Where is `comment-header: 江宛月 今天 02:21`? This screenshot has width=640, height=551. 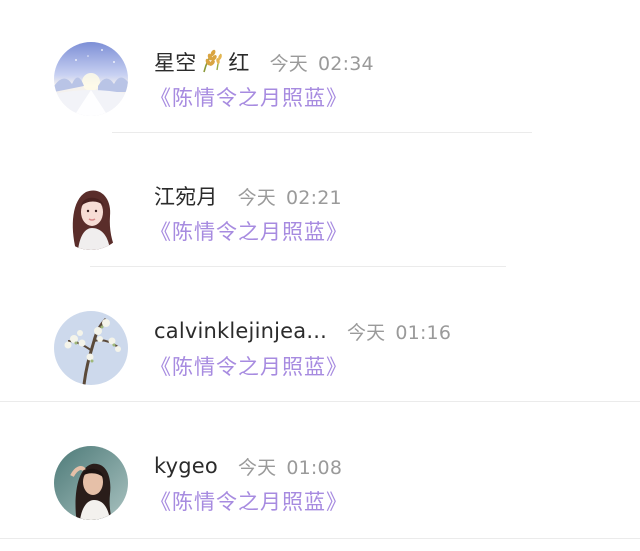
comment-header: 江宛月 今天 02:21 is located at coordinates (248, 196).